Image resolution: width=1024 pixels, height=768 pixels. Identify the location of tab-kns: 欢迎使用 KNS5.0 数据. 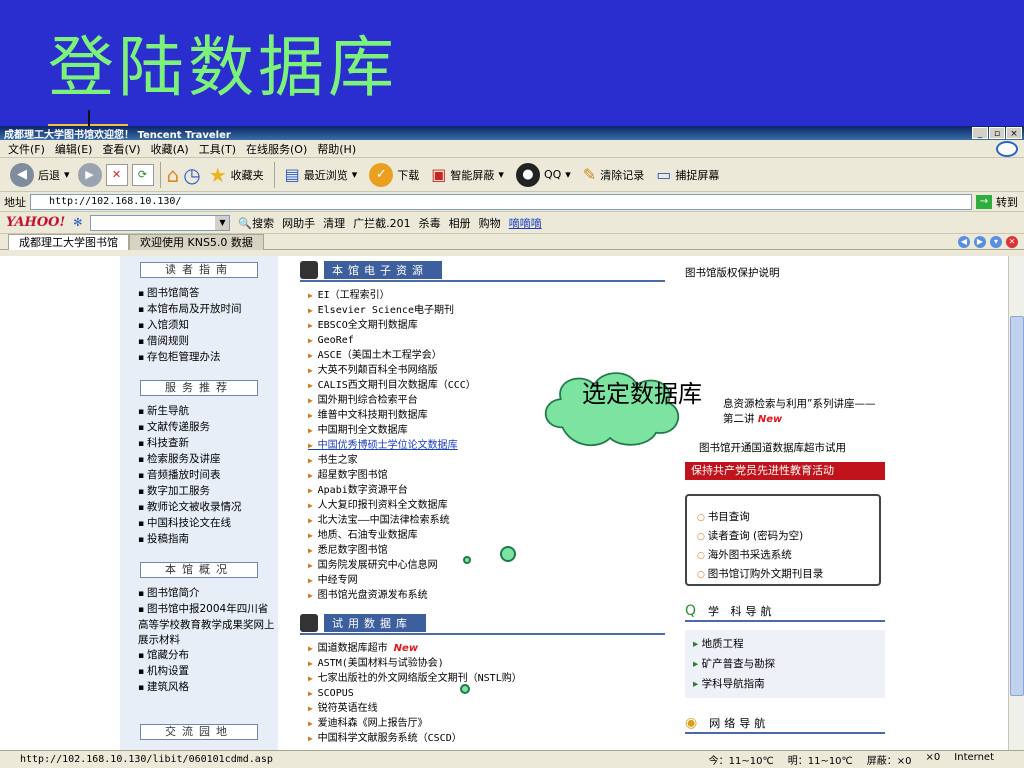
(196, 241).